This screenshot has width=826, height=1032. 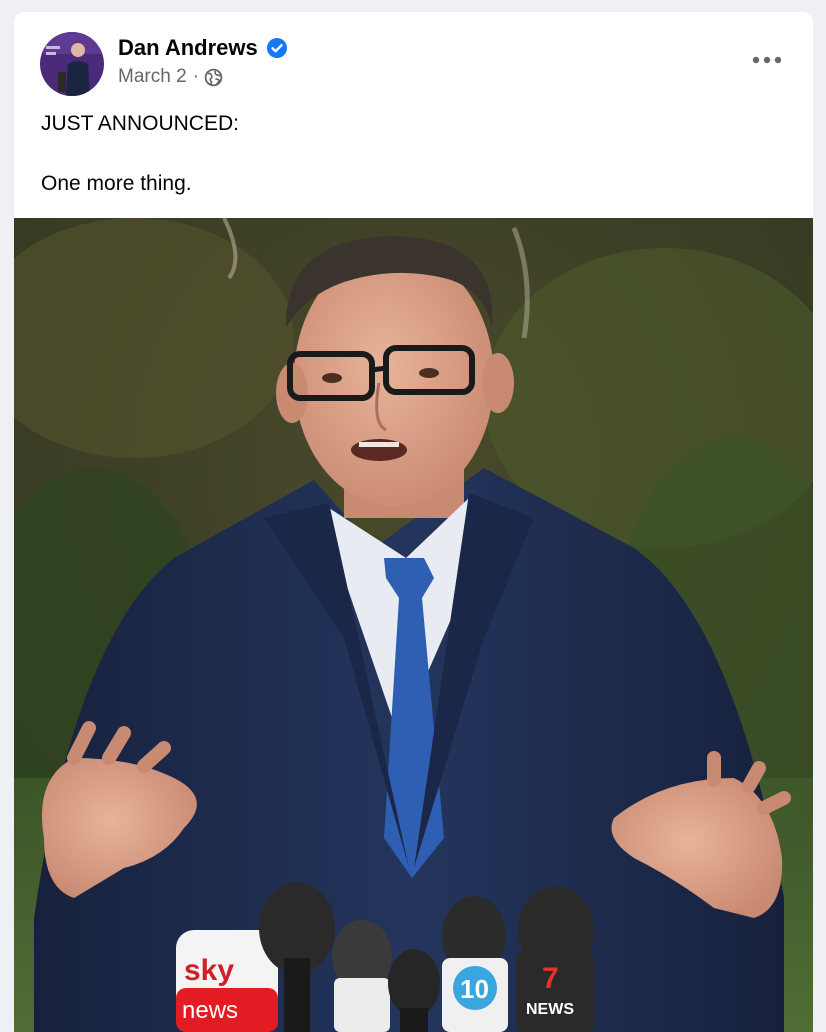 I want to click on globe-icon, so click(x=213, y=77).